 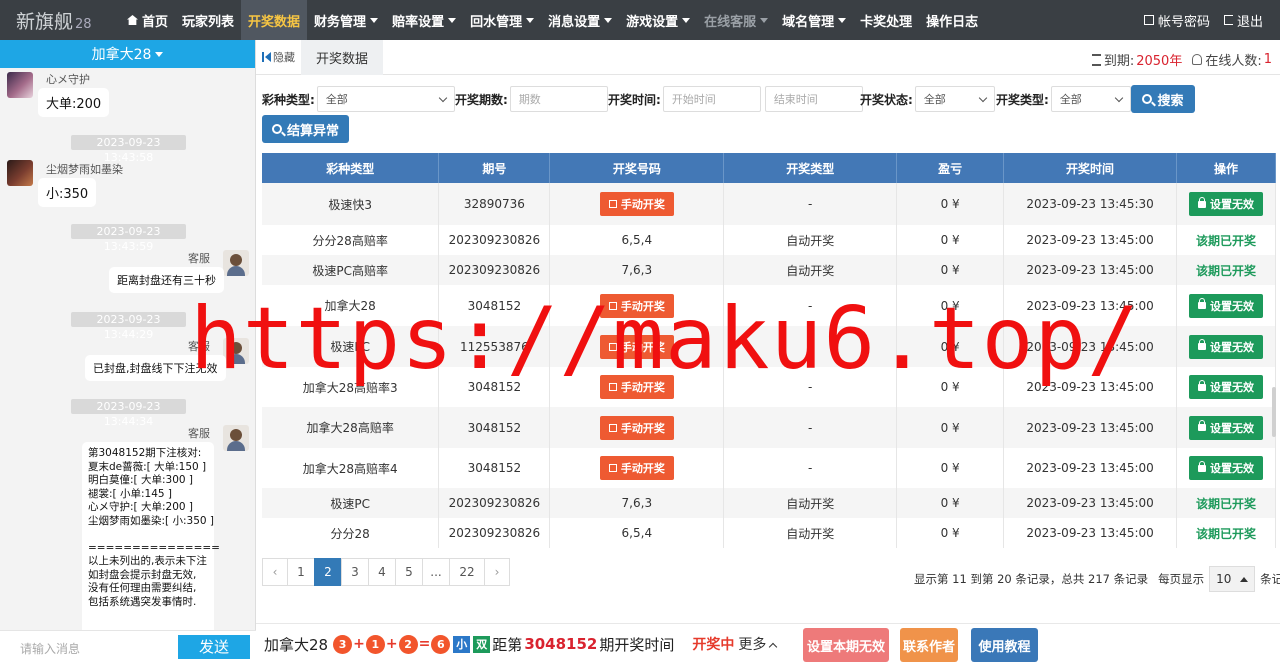 I want to click on col-lottery-type: 彩种类型, so click(x=351, y=168).